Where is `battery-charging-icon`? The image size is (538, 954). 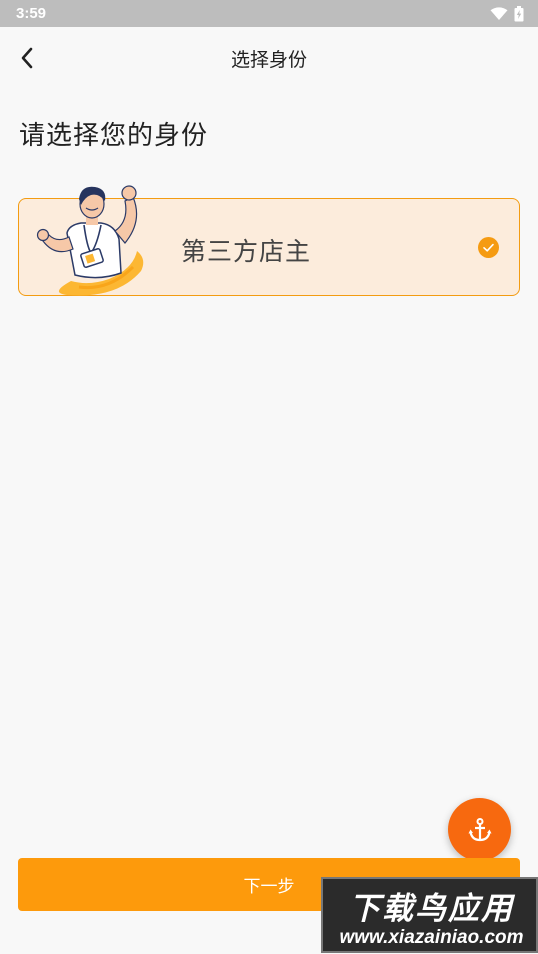
battery-charging-icon is located at coordinates (519, 13).